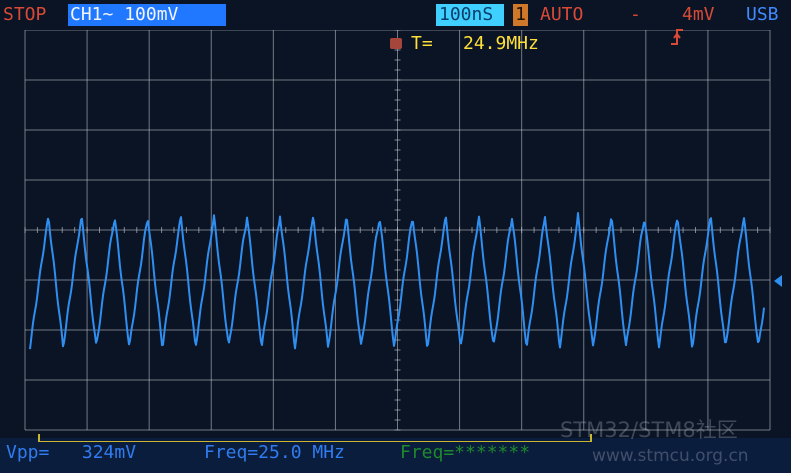  What do you see at coordinates (151, 14) in the screenshot?
I see `volts-per-div: 100mV` at bounding box center [151, 14].